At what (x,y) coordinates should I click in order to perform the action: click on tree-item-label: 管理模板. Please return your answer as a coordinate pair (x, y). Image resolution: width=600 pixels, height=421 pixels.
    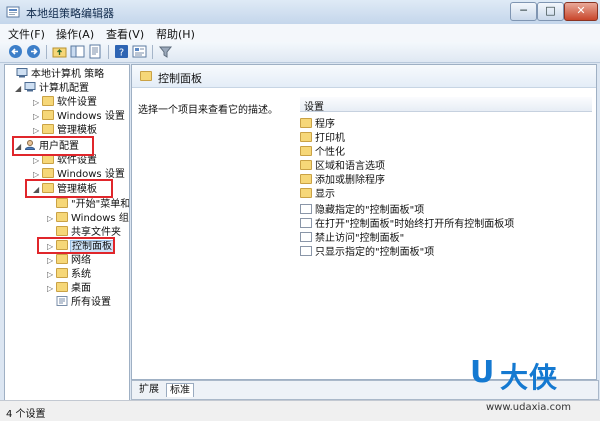
    Looking at the image, I should click on (77, 130).